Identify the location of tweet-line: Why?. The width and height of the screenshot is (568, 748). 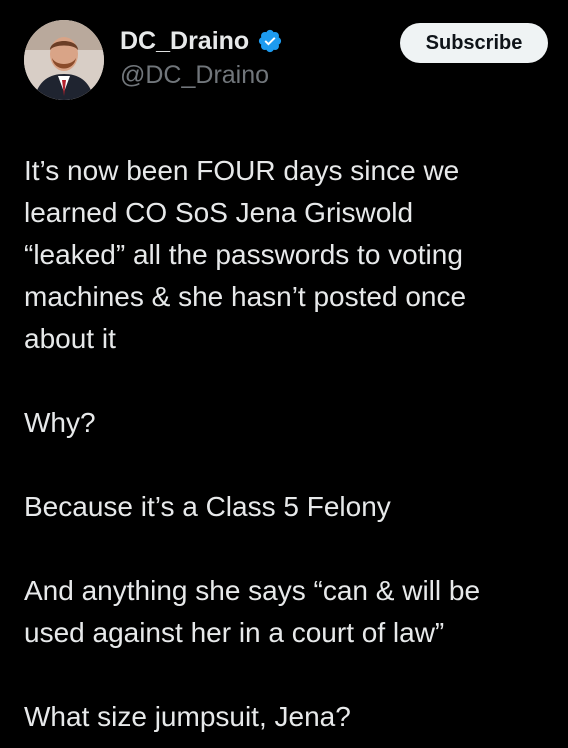
(60, 422).